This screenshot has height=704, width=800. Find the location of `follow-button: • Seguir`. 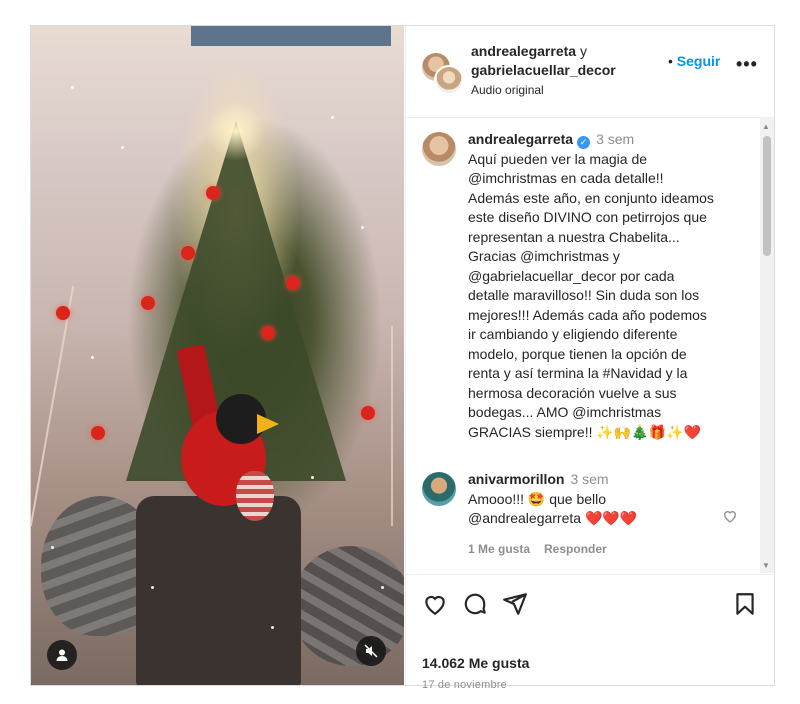

follow-button: • Seguir is located at coordinates (694, 61).